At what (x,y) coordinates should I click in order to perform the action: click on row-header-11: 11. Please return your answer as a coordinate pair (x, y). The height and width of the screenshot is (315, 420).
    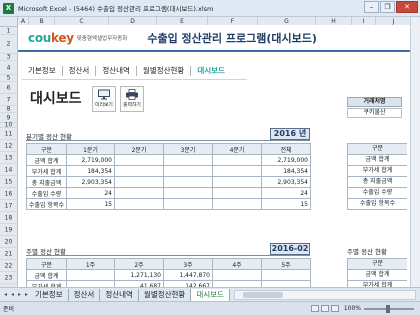
    Looking at the image, I should click on (9, 134).